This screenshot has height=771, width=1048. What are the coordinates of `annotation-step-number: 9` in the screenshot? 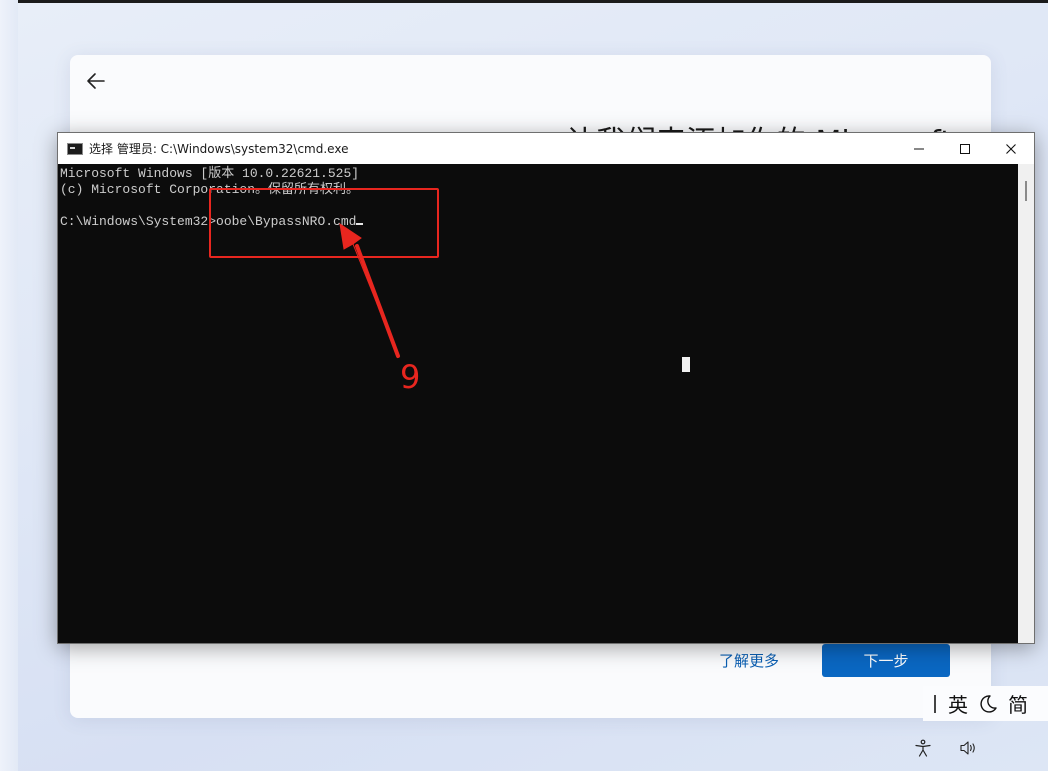 It's located at (410, 377).